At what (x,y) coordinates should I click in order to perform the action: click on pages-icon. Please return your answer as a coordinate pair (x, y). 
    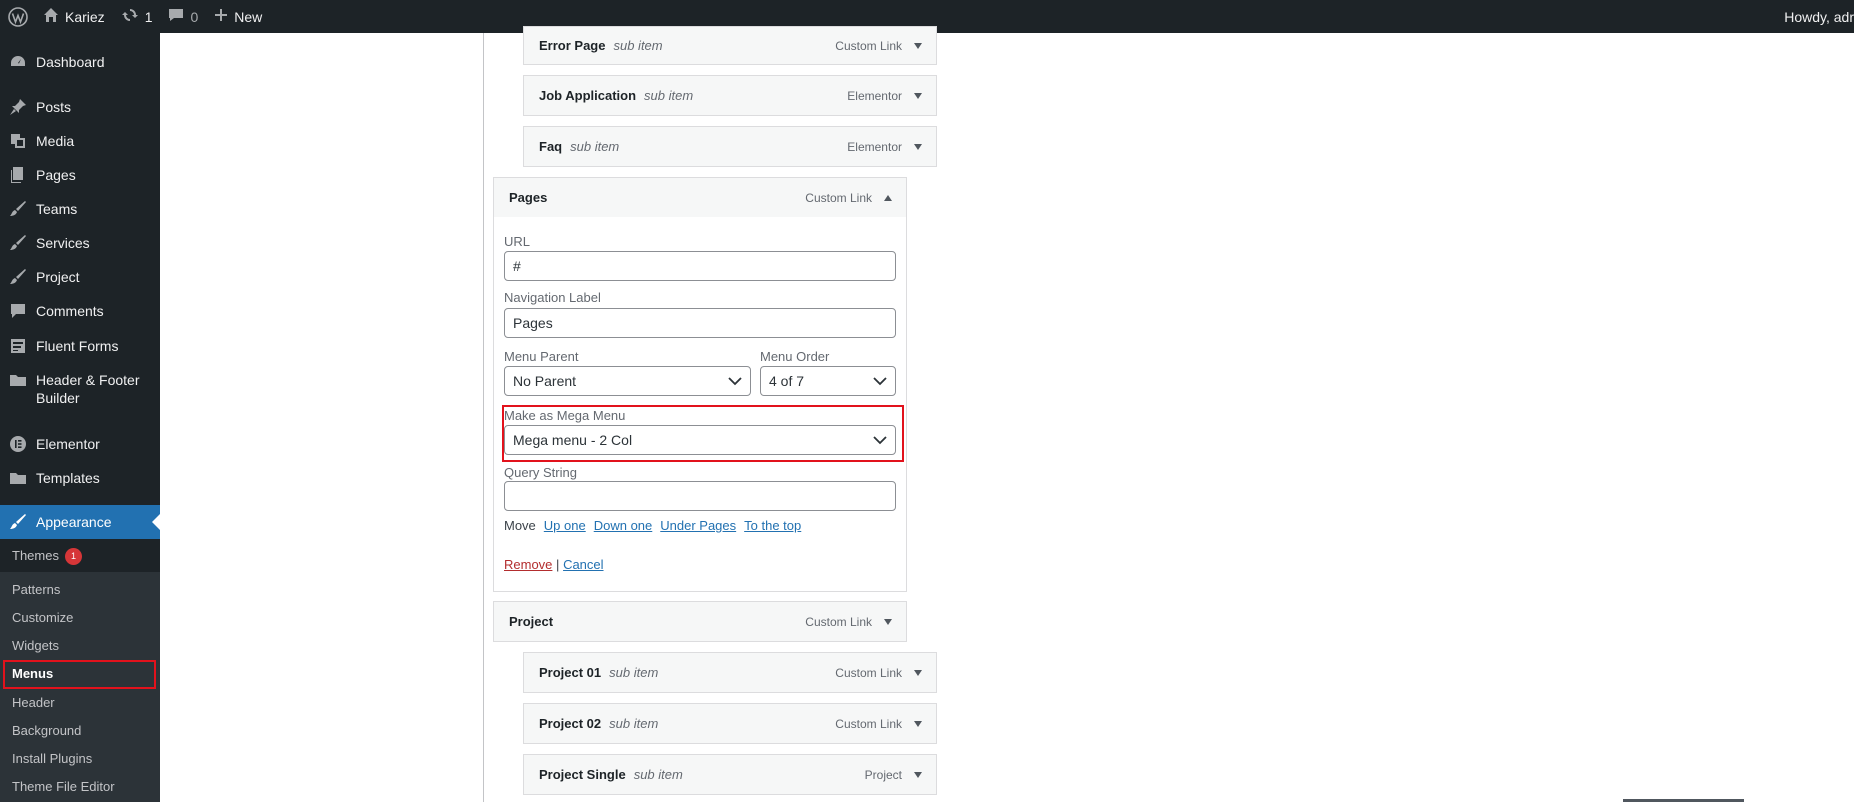
    Looking at the image, I should click on (18, 175).